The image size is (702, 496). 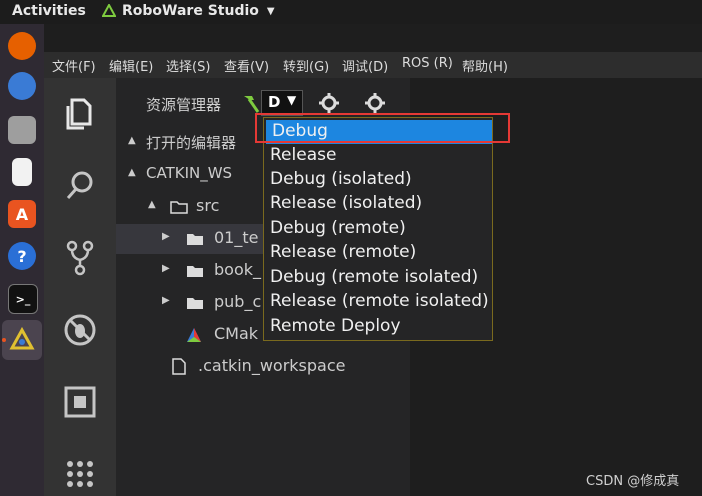 I want to click on extensions-icon, so click(x=80, y=402).